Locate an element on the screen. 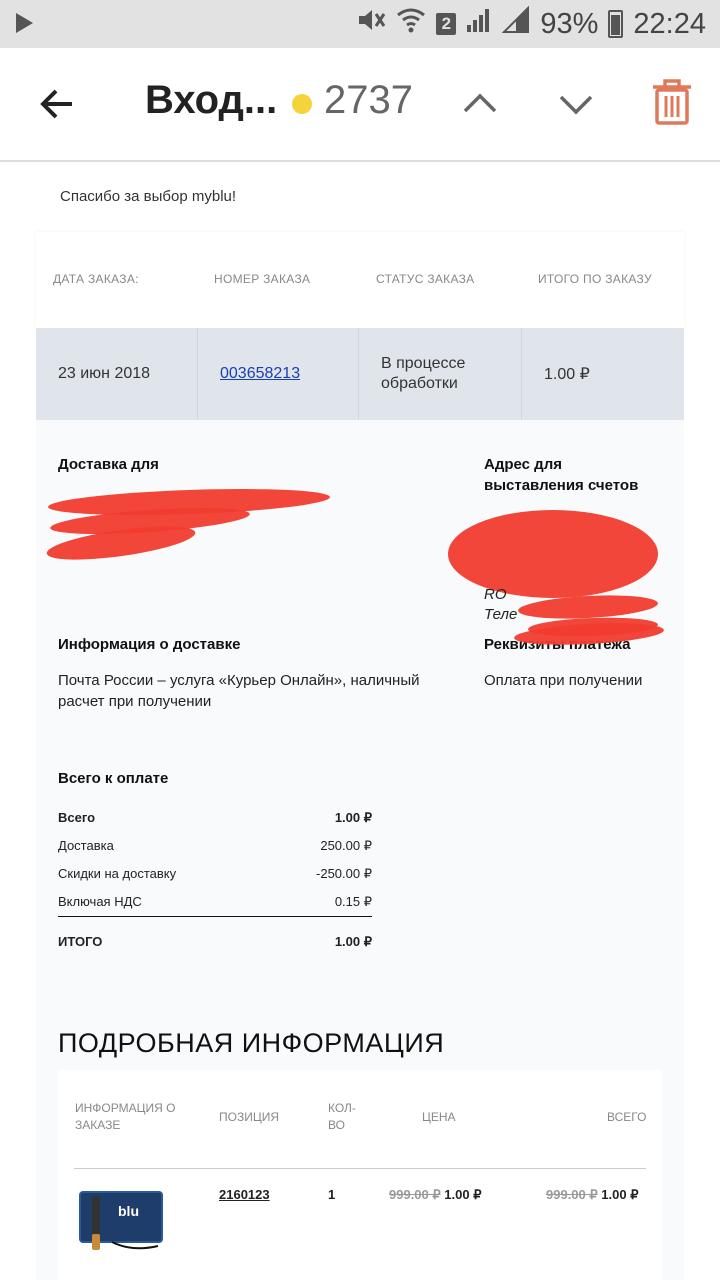 This screenshot has width=720, height=1280. order-number-link: 003658213 is located at coordinates (260, 374).